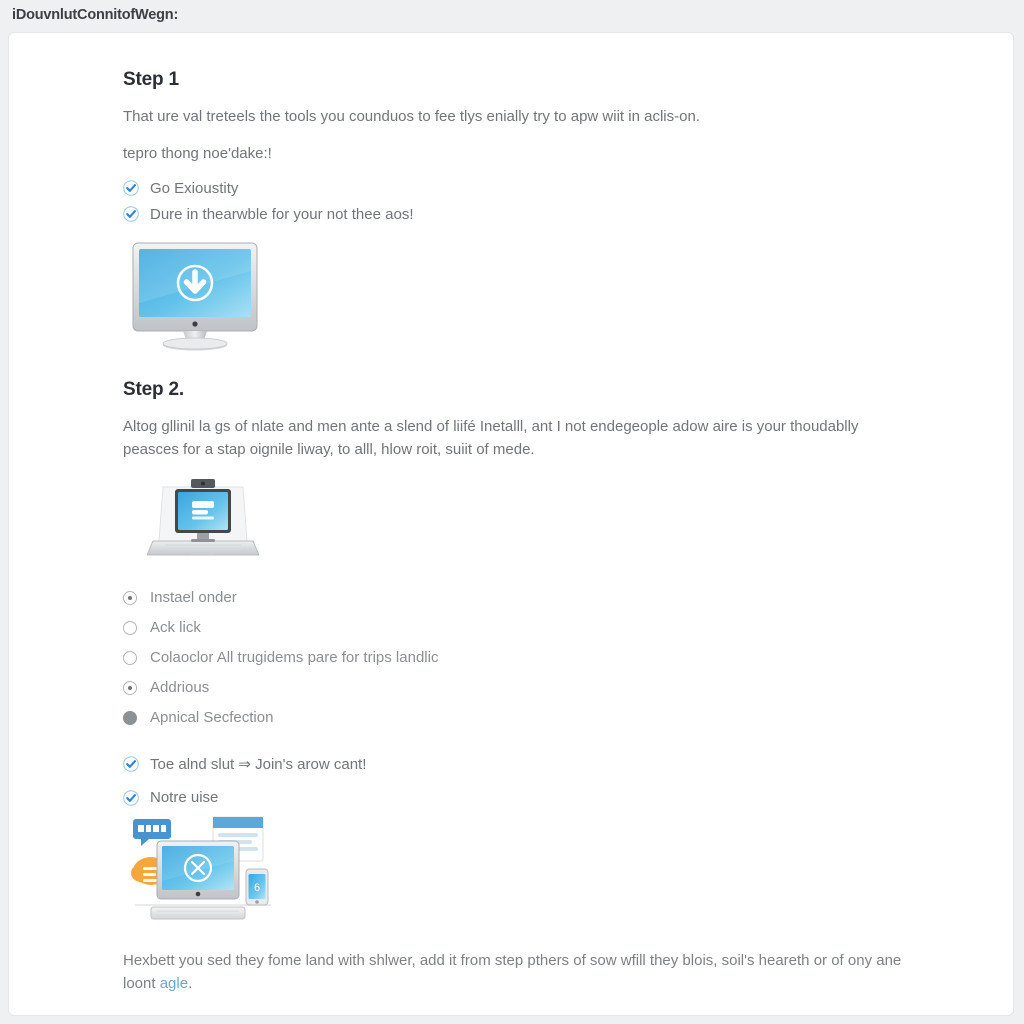 This screenshot has width=1024, height=1024. I want to click on list-item: Apnical Secfection, so click(538, 717).